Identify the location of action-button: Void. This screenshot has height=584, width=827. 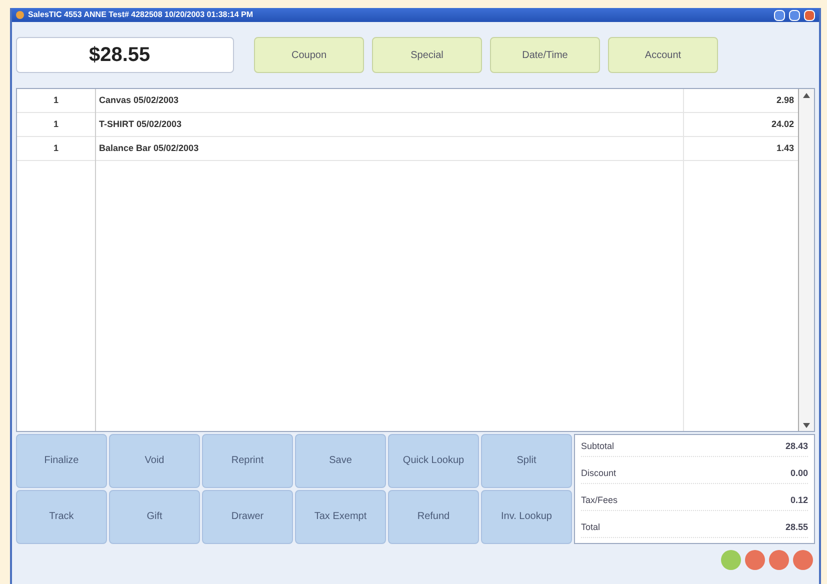
(154, 461).